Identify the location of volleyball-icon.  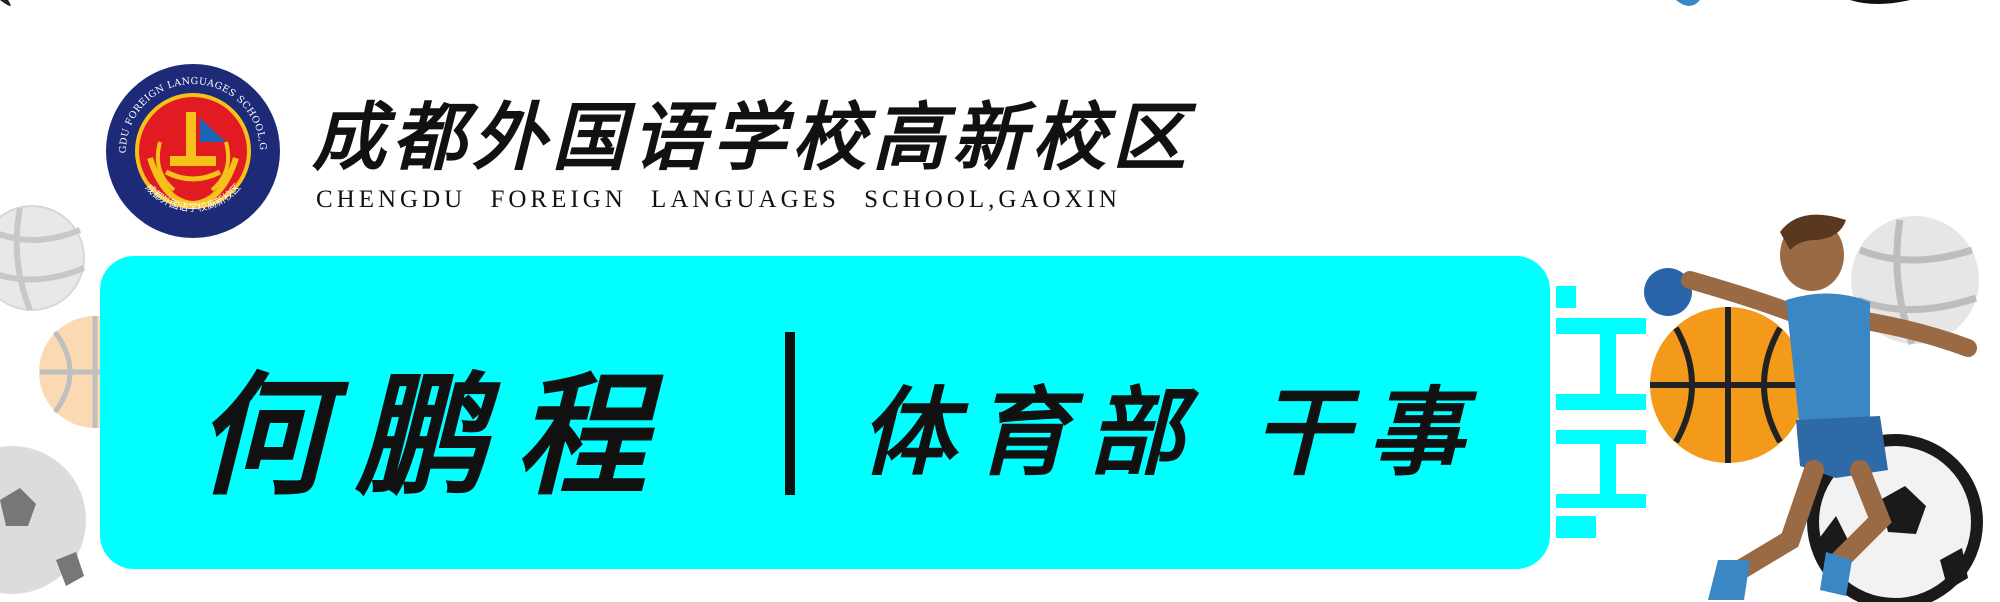
(43, 258).